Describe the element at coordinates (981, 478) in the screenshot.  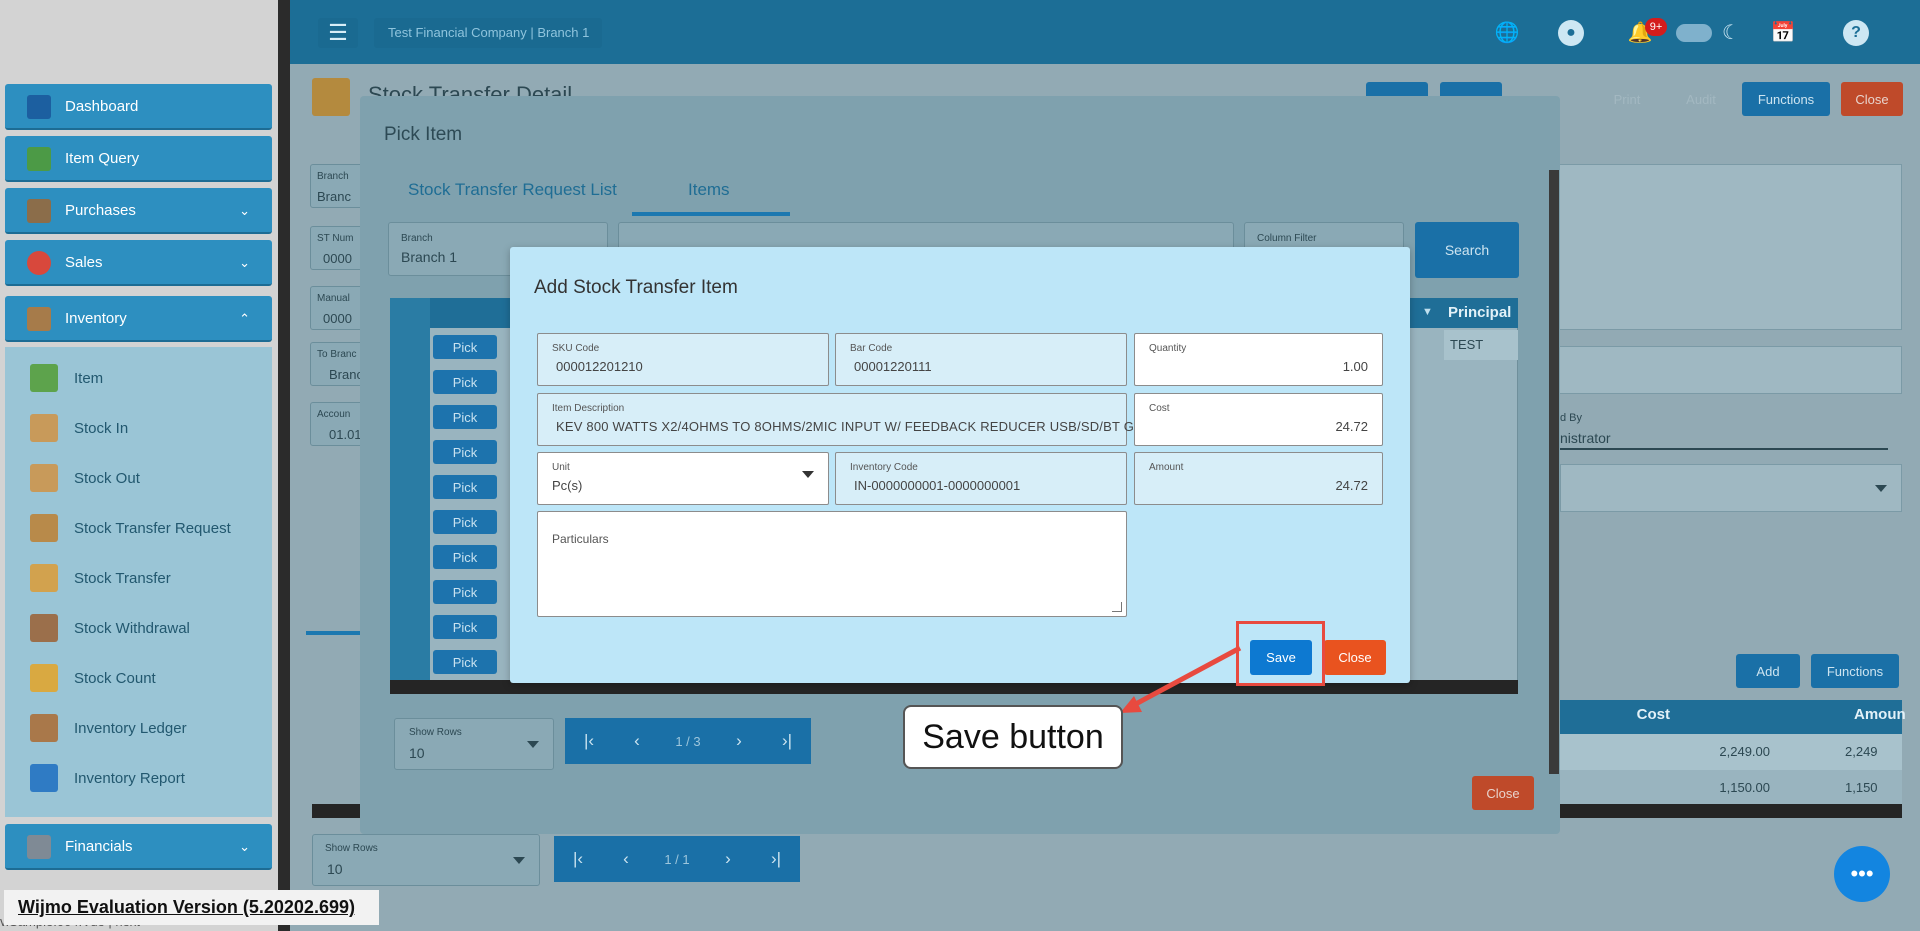
I see `inventory-code-field: Inventory Code IN-0000000001-0000000001` at that location.